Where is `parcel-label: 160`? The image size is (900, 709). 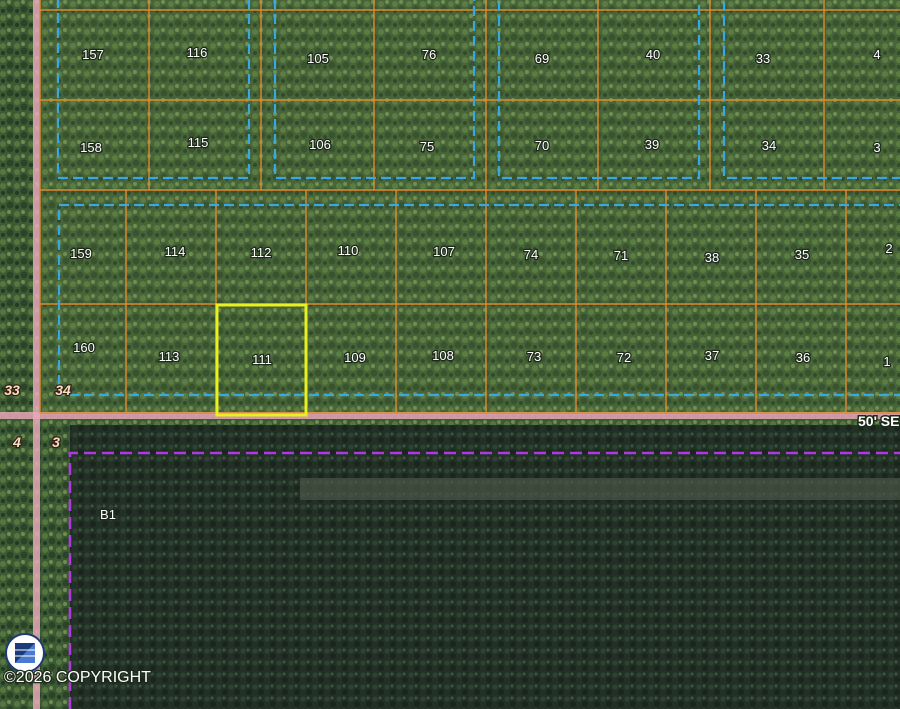 parcel-label: 160 is located at coordinates (84, 348).